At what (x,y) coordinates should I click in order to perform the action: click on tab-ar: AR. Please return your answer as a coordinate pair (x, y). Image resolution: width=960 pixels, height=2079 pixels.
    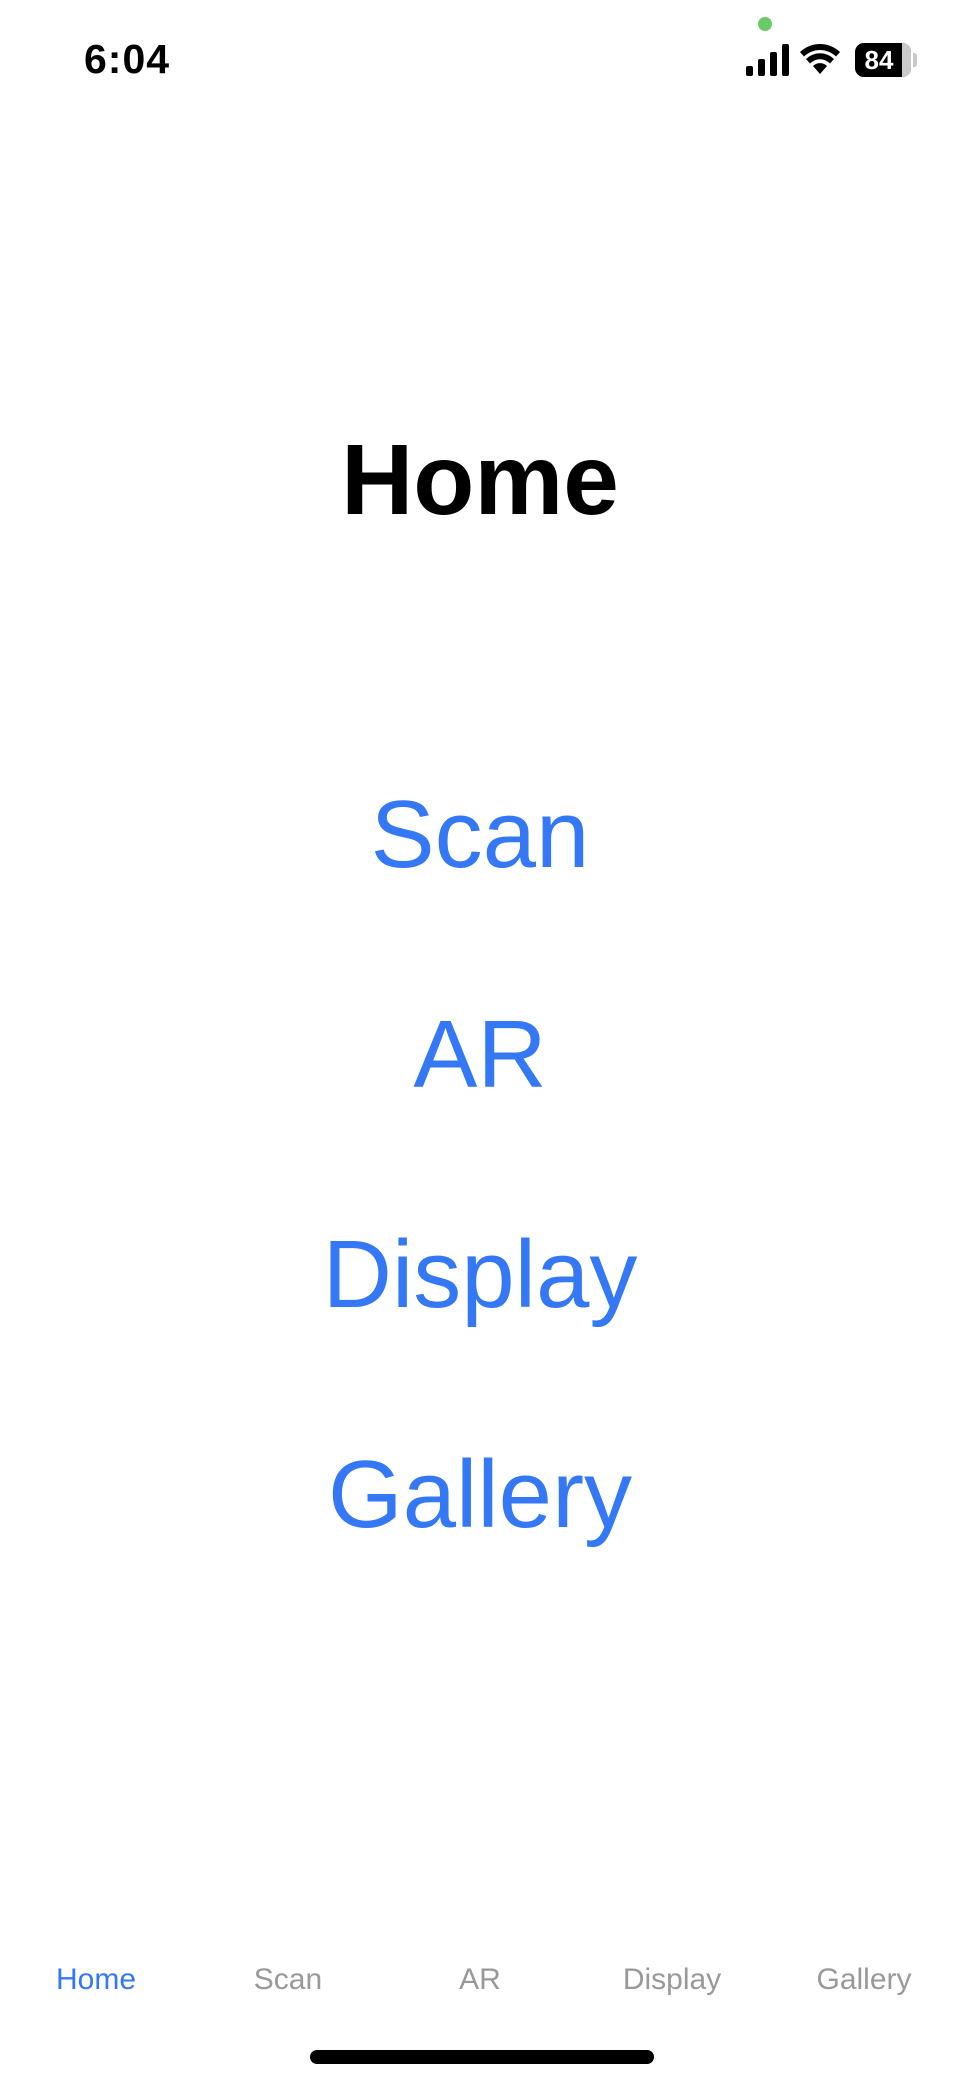
    Looking at the image, I should click on (480, 1980).